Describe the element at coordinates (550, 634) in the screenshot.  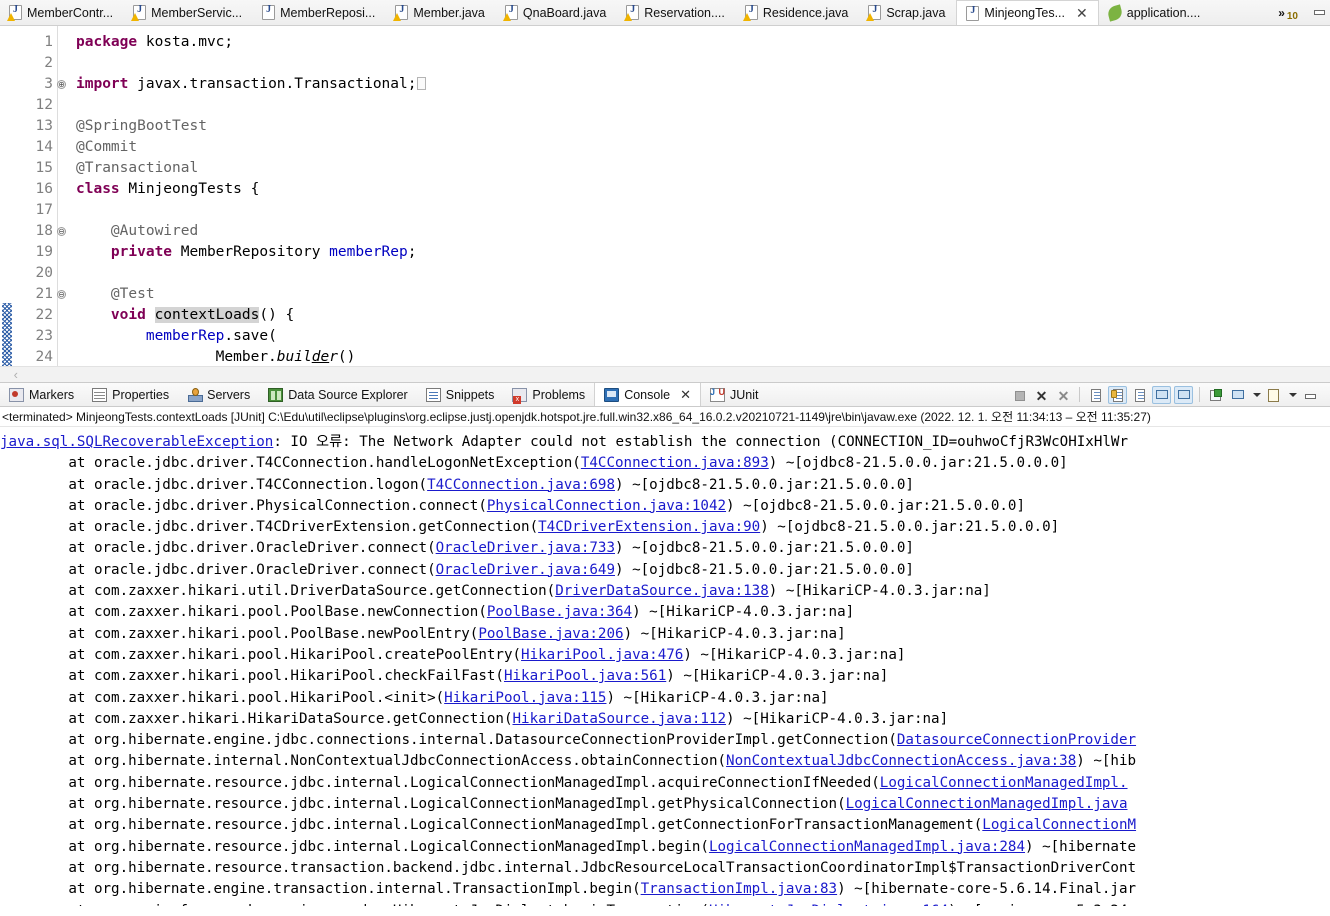
I see `stack-frame-link: PoolBase.java:206` at that location.